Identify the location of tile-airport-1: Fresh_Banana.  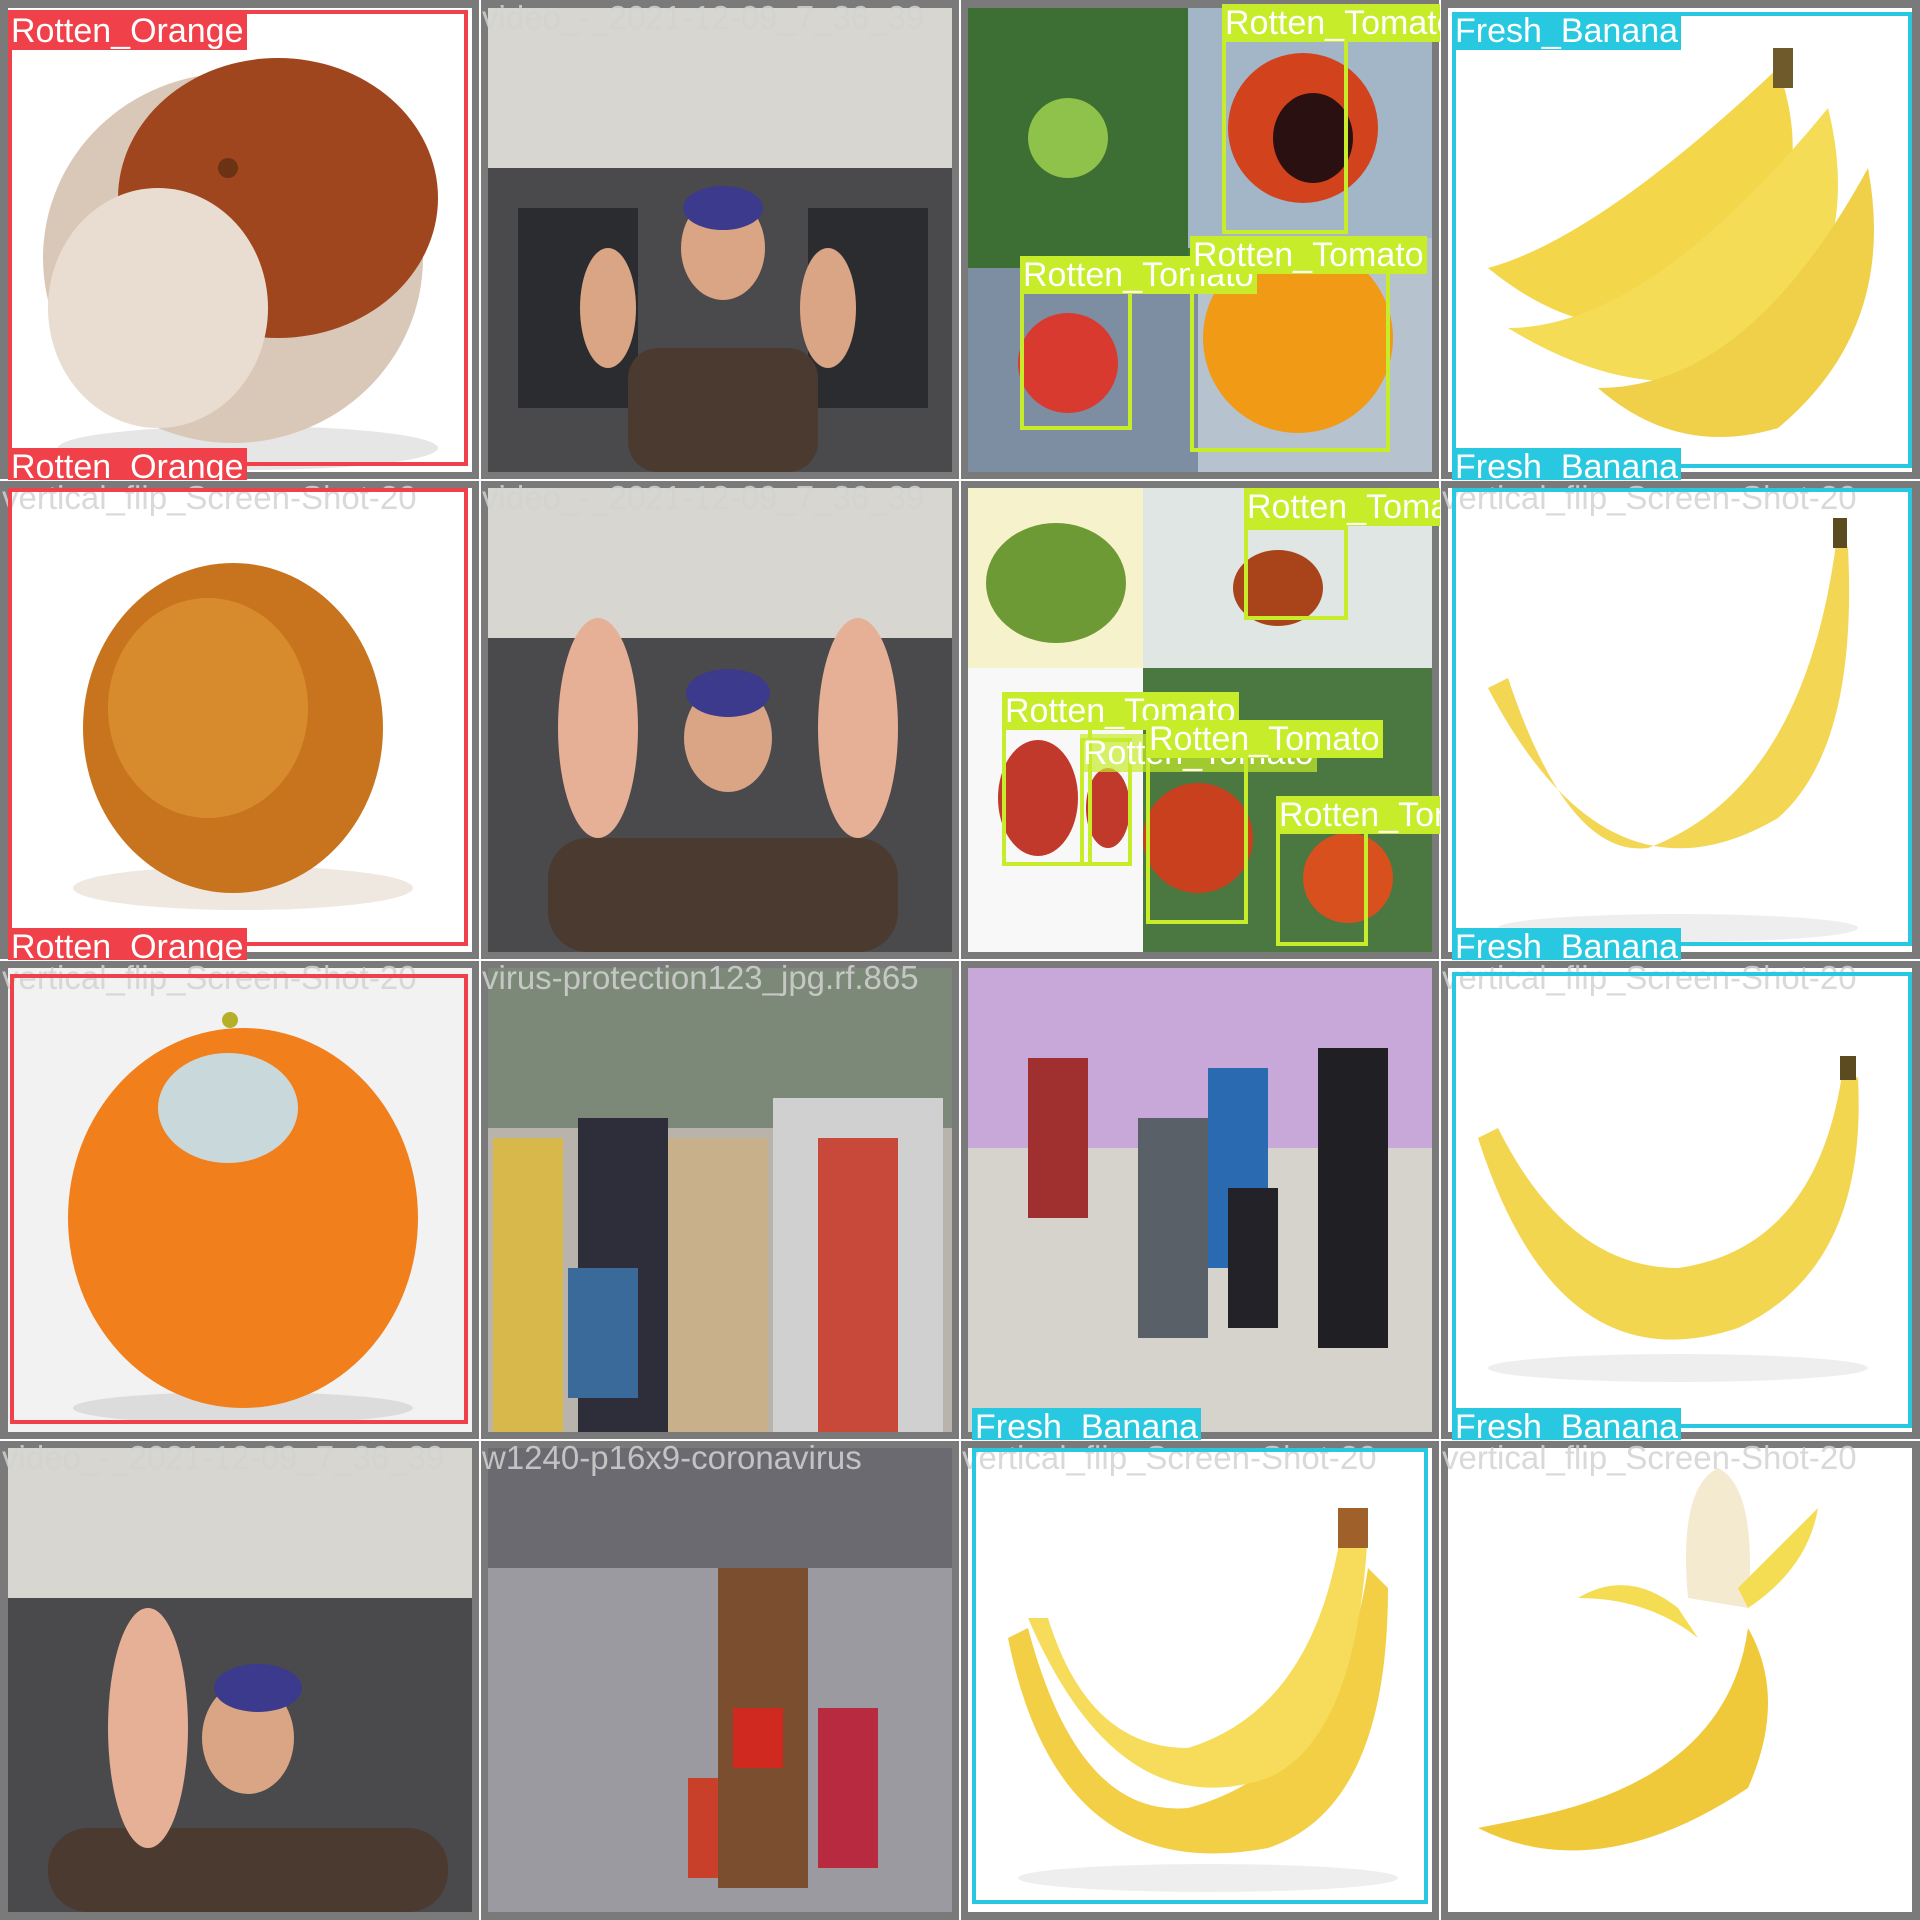
(1200, 1200).